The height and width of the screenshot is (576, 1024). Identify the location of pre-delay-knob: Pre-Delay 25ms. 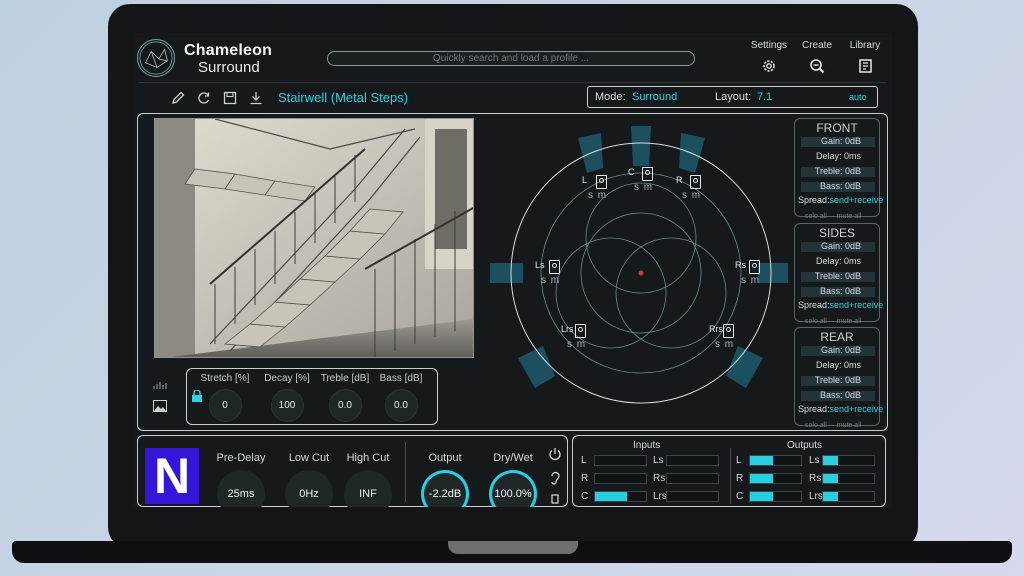
(241, 479).